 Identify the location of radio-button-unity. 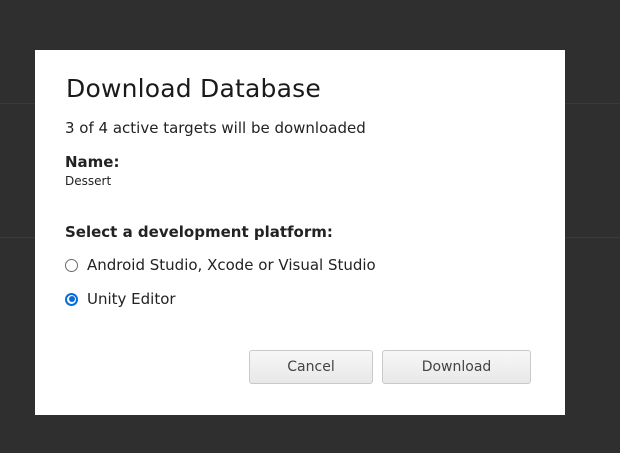
(71, 299).